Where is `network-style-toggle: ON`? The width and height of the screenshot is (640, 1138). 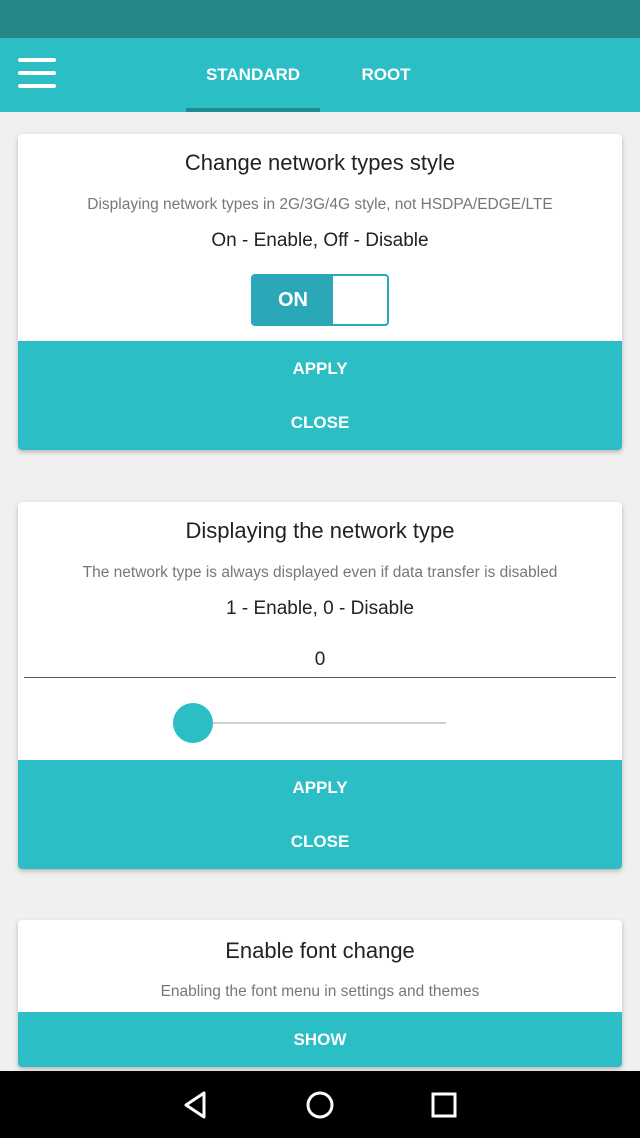 network-style-toggle: ON is located at coordinates (320, 300).